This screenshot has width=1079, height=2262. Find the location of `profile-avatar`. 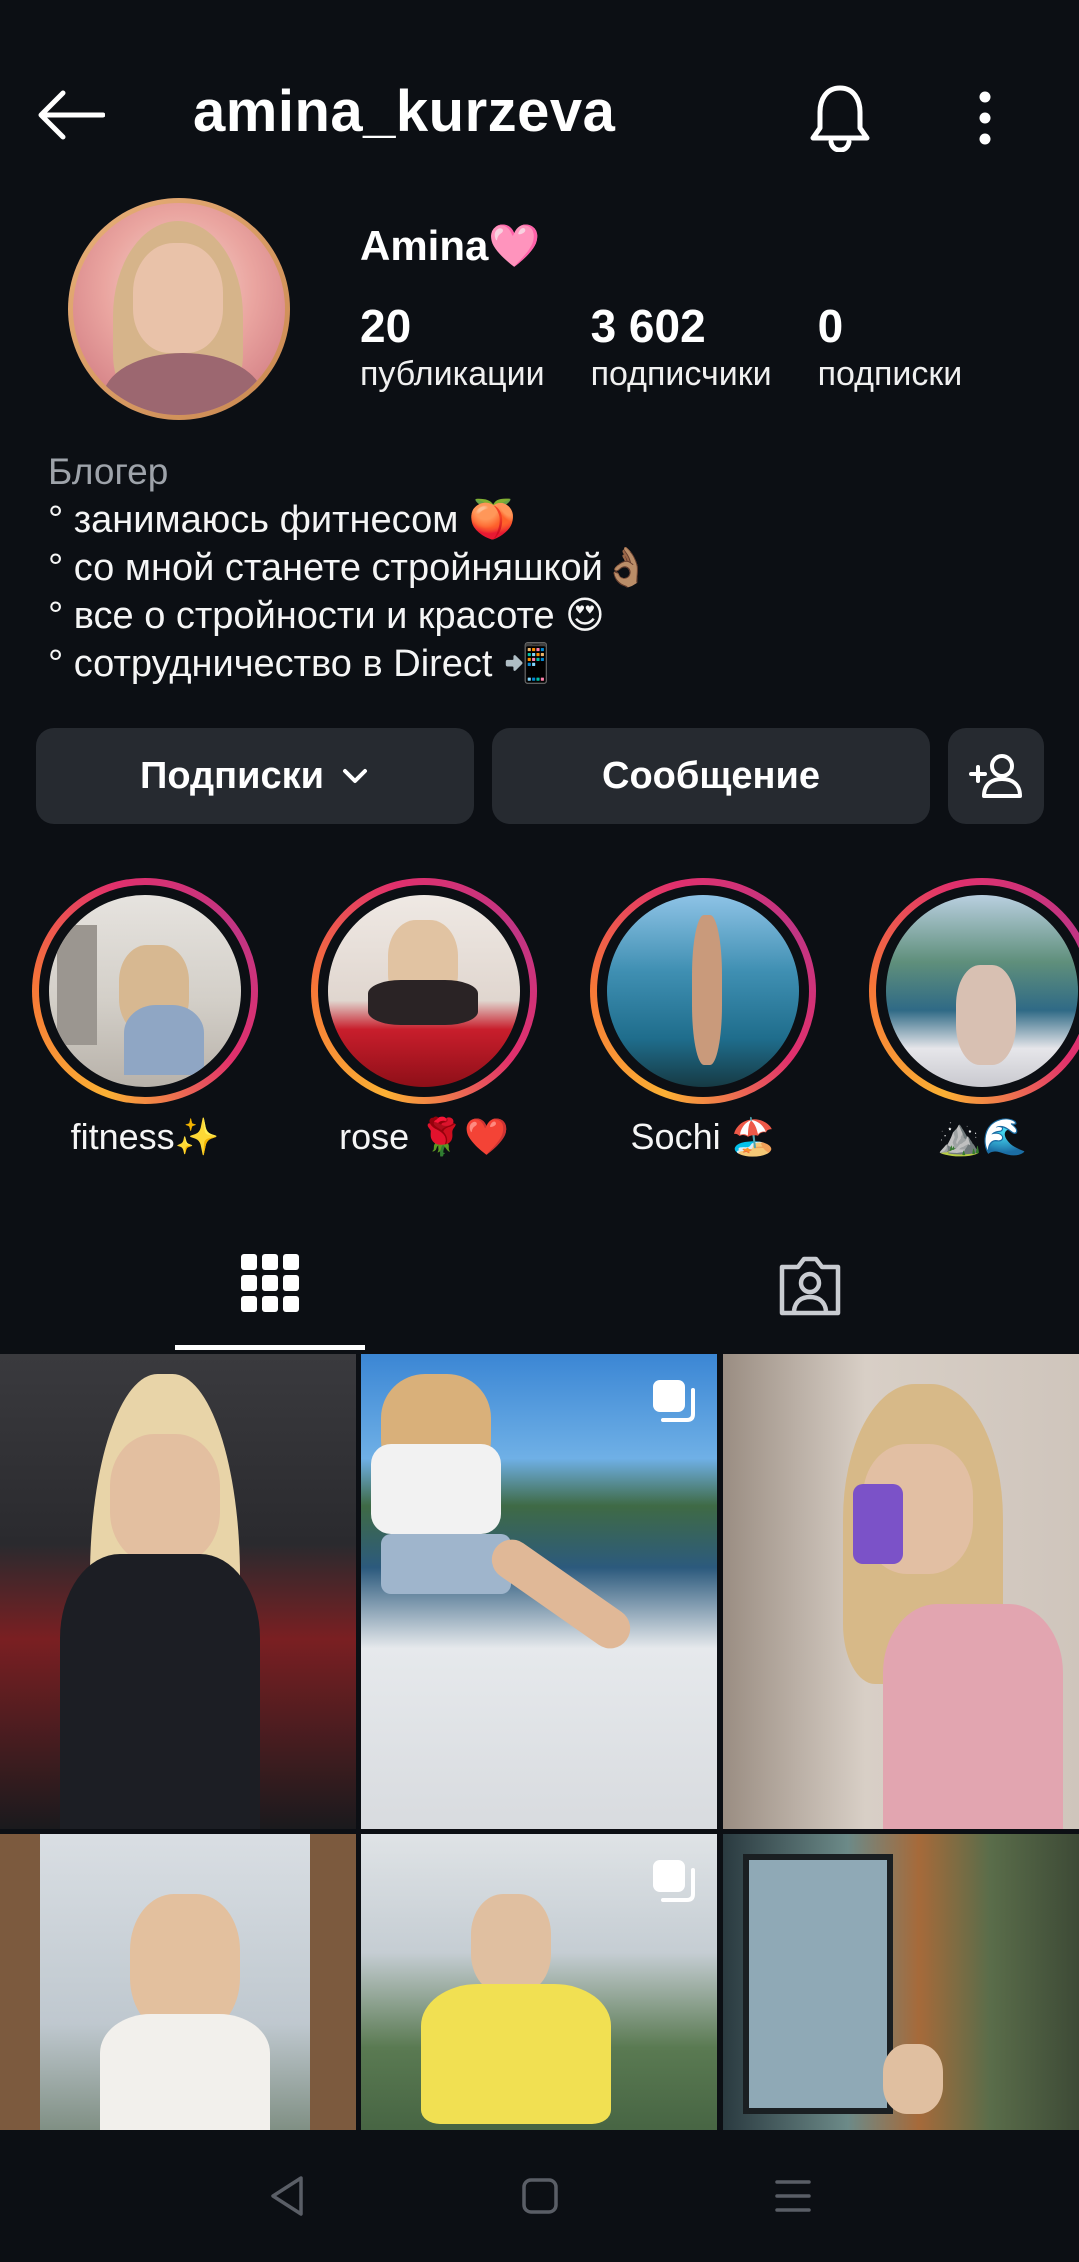

profile-avatar is located at coordinates (179, 309).